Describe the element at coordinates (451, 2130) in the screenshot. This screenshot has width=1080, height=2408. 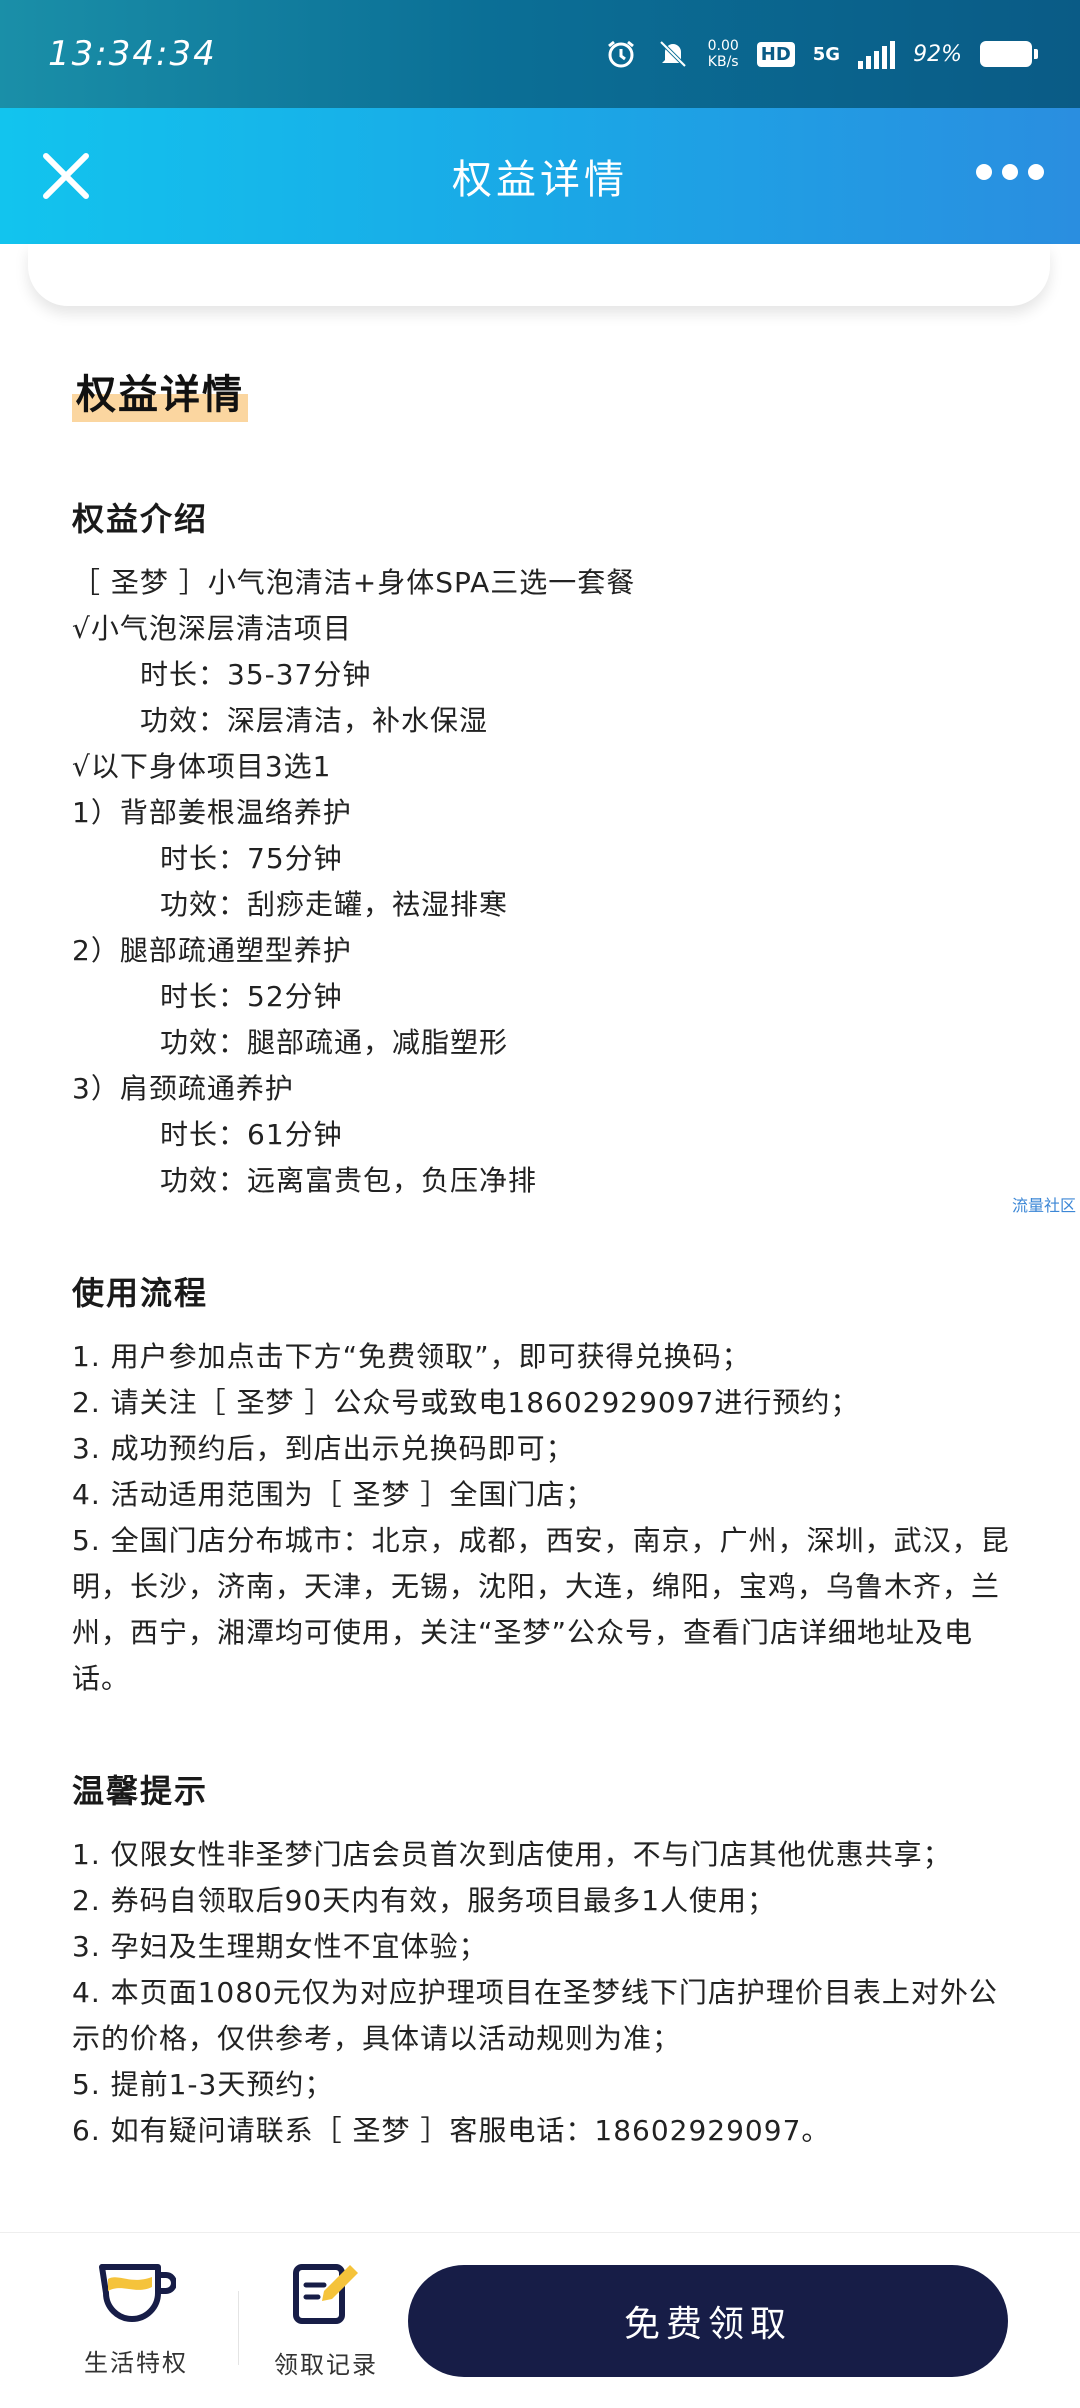
I see `tips-item: 6. 如有疑问请联系［ 圣梦 ］客服电话：18602929097。` at that location.